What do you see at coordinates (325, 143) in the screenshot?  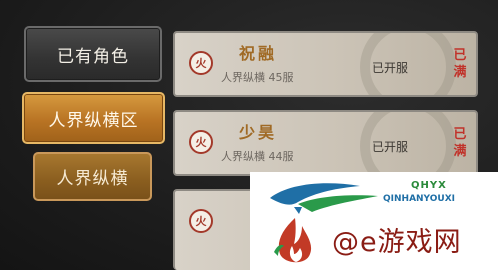 I see `server-item: 火 少昊 人界纵横 44服 已开服 已 满` at bounding box center [325, 143].